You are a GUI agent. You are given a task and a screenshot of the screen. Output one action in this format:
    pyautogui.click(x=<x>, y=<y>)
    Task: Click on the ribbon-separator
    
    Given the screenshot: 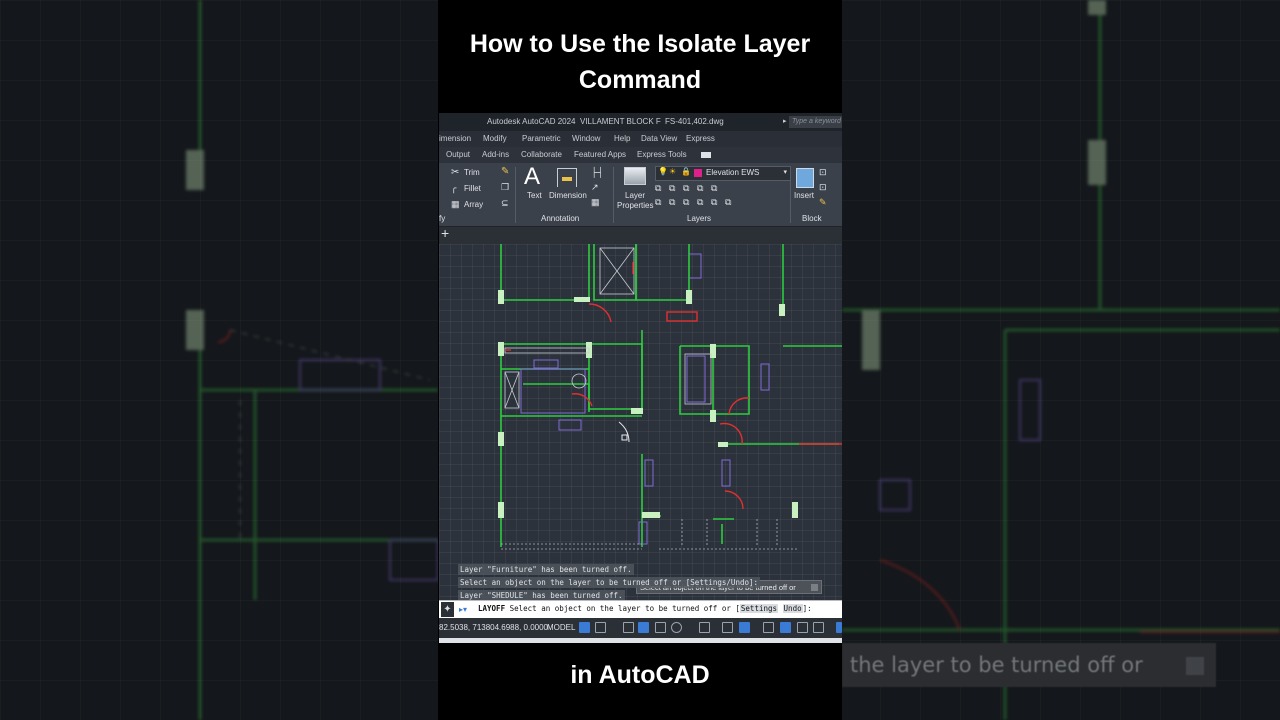 What is the action you would take?
    pyautogui.click(x=515, y=195)
    